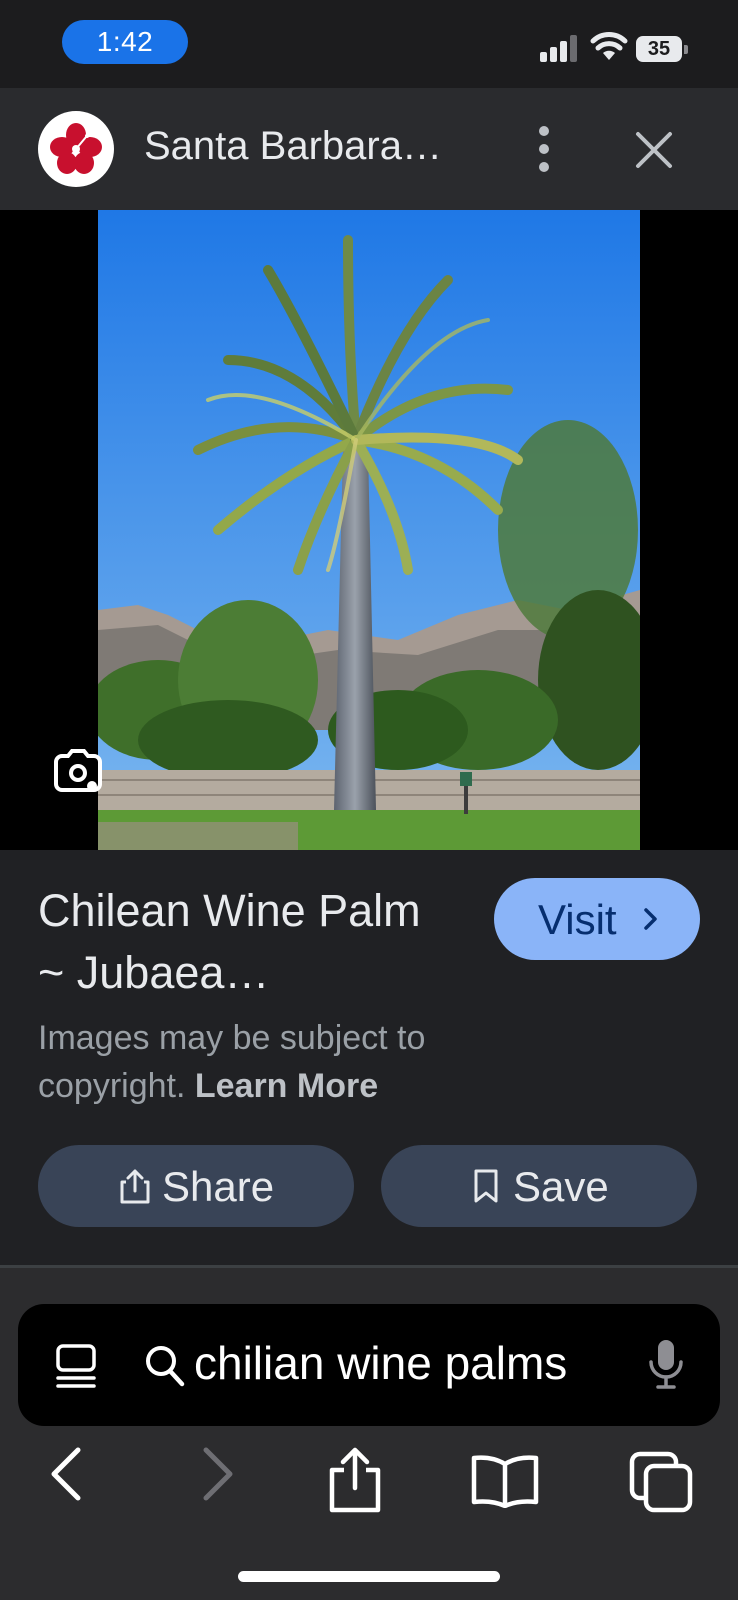 The image size is (738, 1600). What do you see at coordinates (654, 150) in the screenshot?
I see `close-icon` at bounding box center [654, 150].